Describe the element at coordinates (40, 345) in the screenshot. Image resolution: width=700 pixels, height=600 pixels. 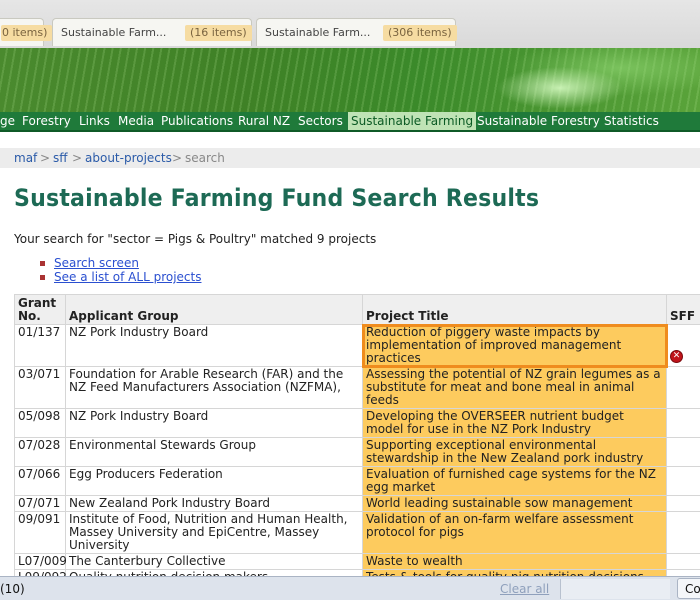
I see `grant-cell: 01/137` at that location.